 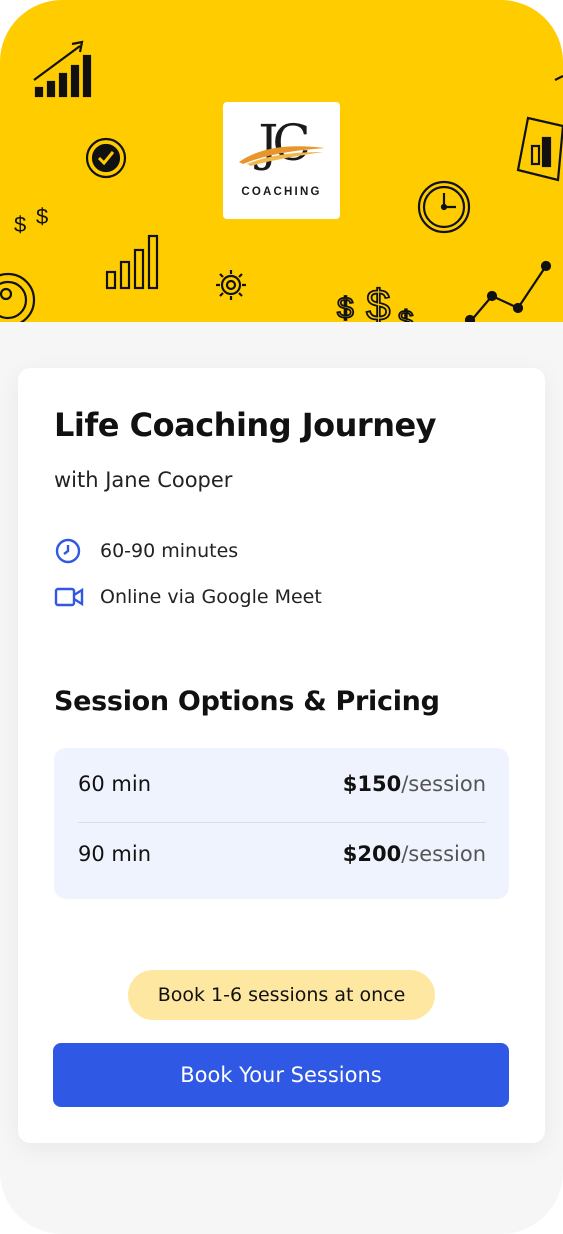 I want to click on duration-detail: 60-90 minutes, so click(x=146, y=551).